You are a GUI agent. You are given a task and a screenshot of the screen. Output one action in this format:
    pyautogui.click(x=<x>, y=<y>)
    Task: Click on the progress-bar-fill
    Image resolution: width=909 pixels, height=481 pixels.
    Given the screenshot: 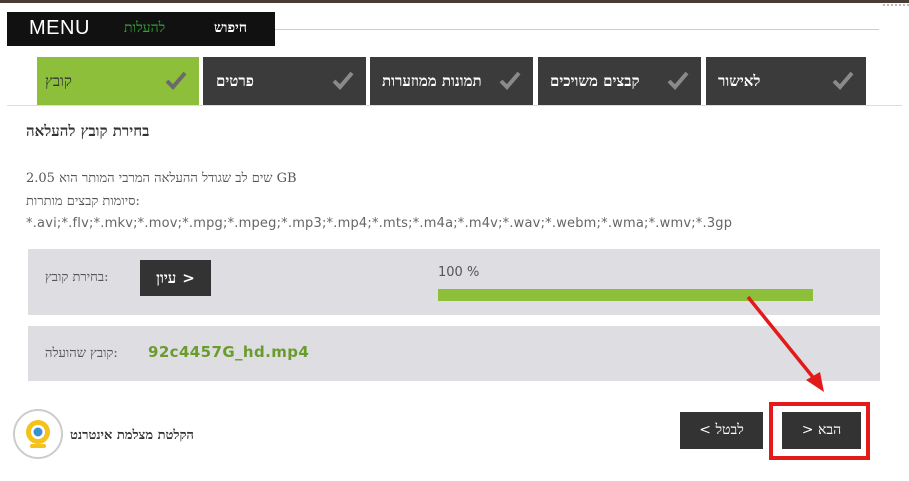 What is the action you would take?
    pyautogui.click(x=625, y=295)
    